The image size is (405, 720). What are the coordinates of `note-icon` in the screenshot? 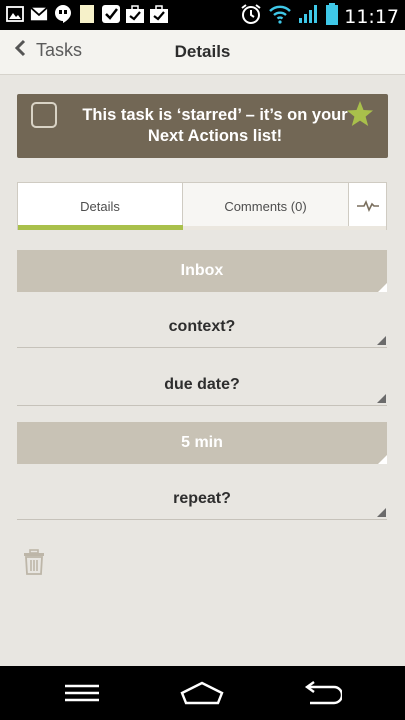 It's located at (87, 14).